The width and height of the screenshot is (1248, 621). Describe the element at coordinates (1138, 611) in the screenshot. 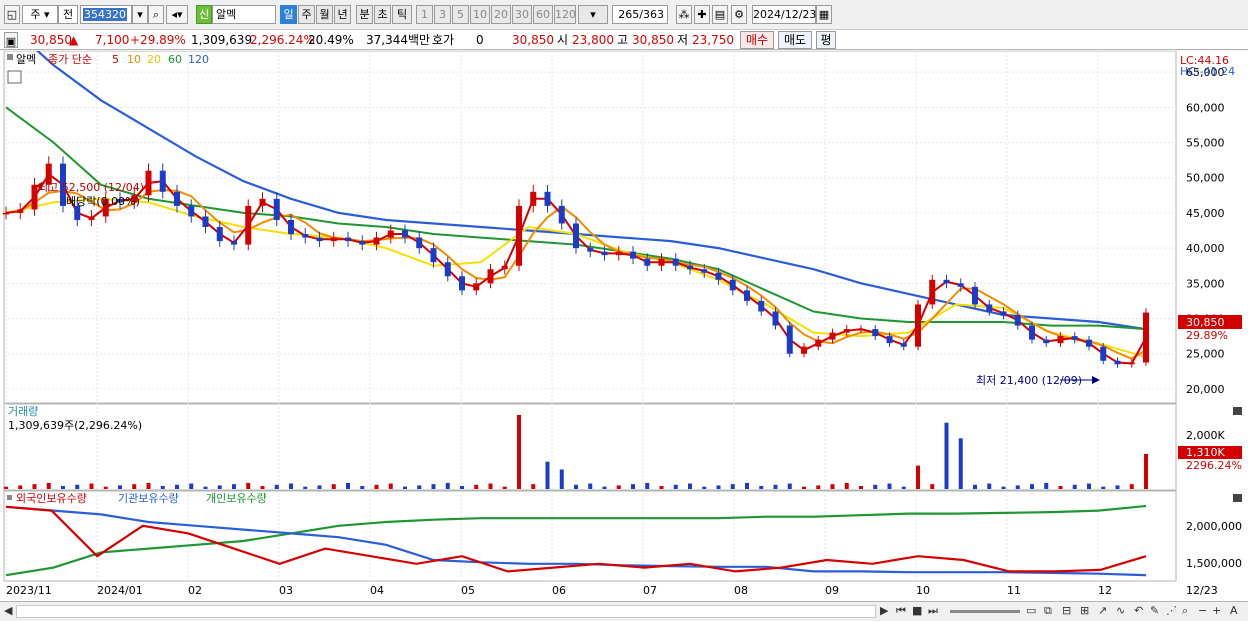

I see `undo-icon: ↶` at that location.